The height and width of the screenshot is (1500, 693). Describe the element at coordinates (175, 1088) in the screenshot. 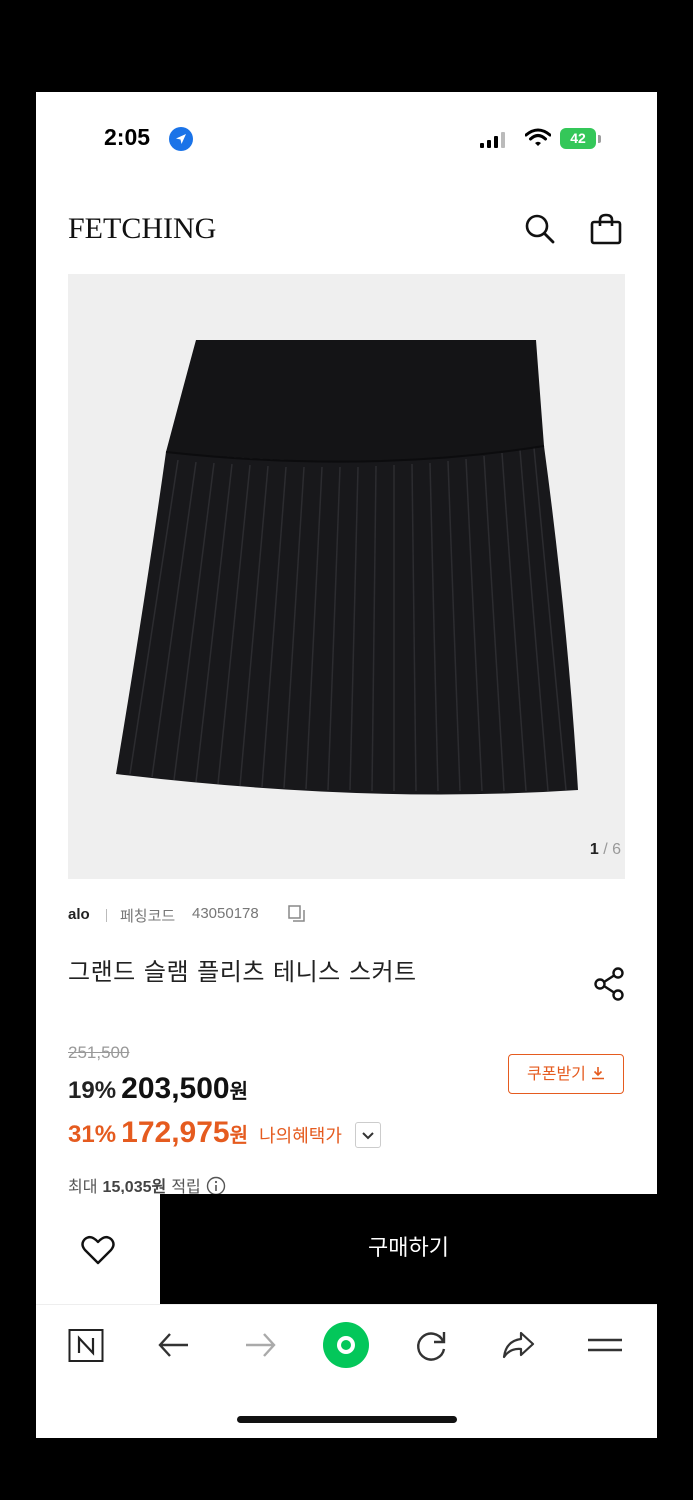

I see `sale-price: 203,500` at that location.